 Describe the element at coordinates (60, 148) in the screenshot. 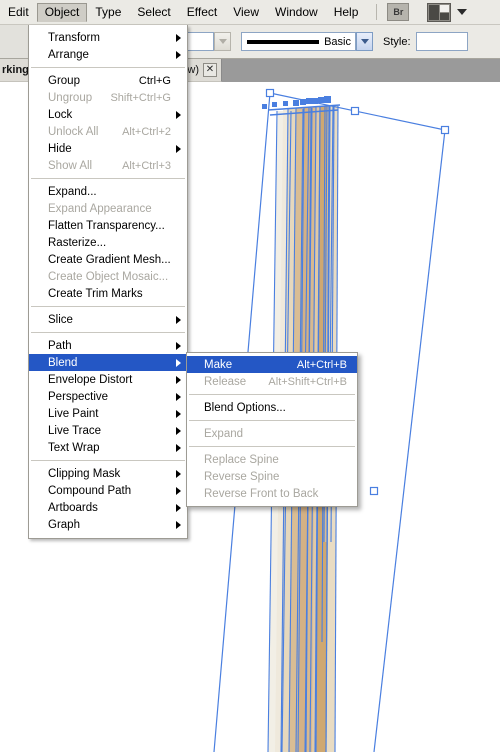

I see `menu-item-label: Hide` at that location.